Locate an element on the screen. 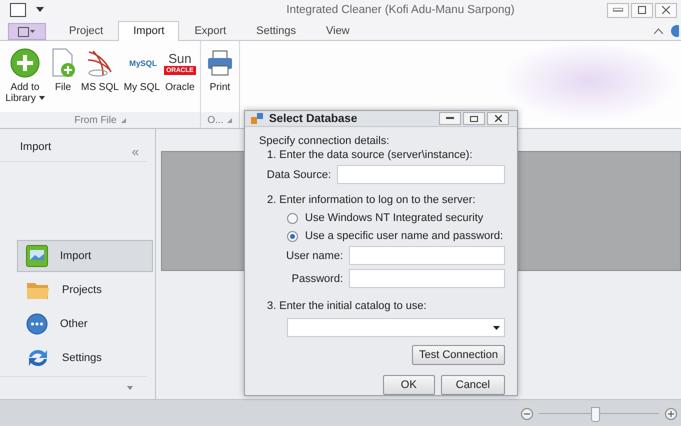 The width and height of the screenshot is (681, 426). nav-item: Projects is located at coordinates (85, 290).